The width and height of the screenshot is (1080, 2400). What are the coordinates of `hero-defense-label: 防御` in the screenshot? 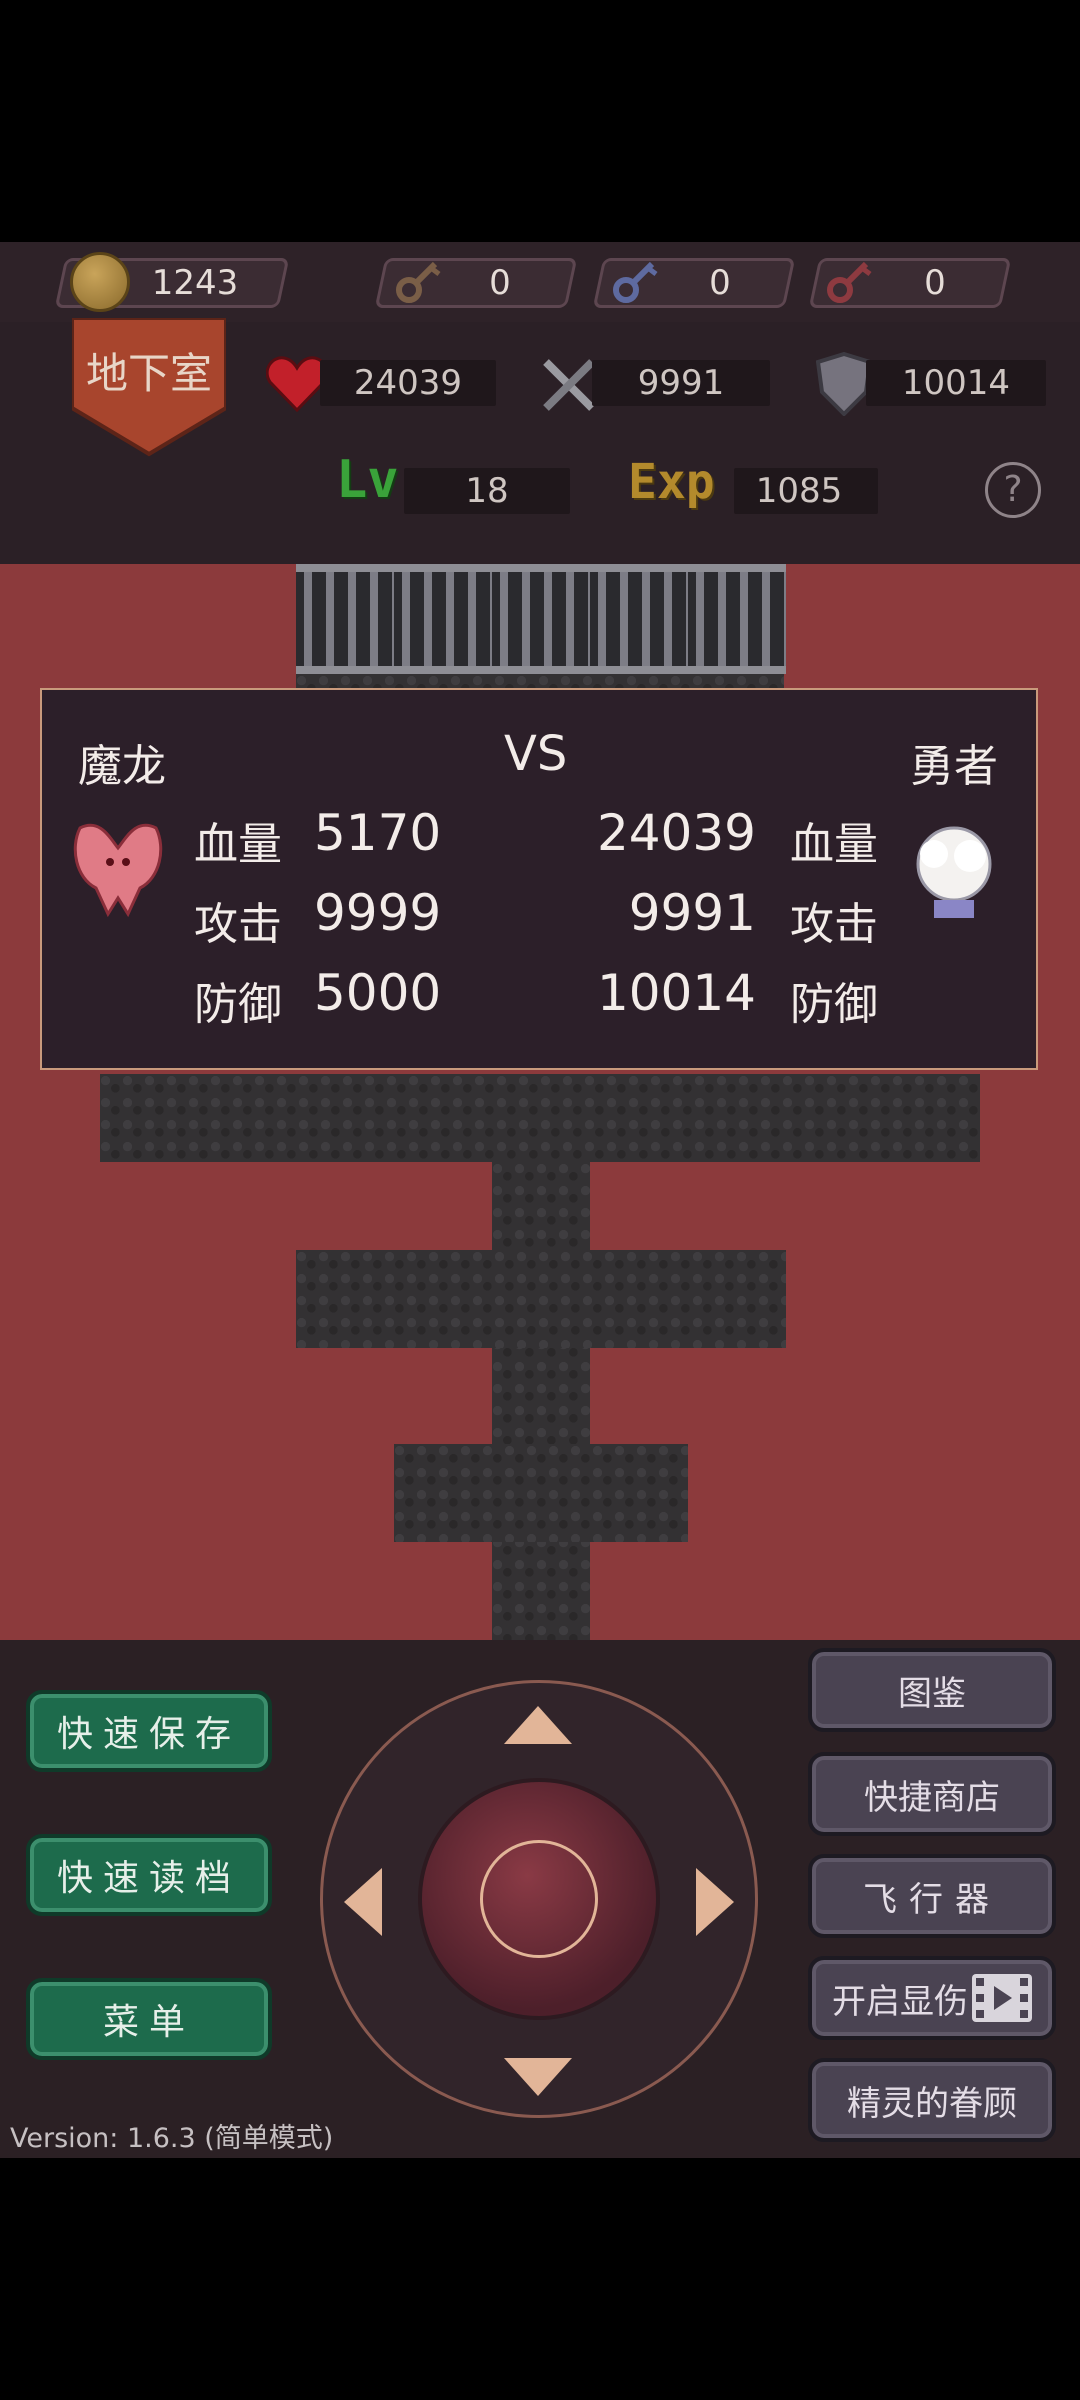 It's located at (834, 1004).